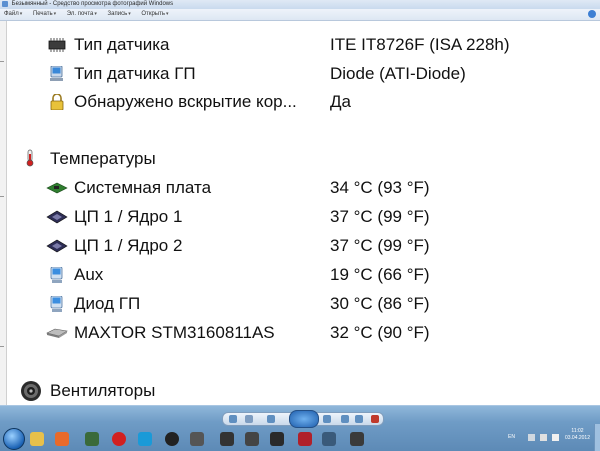 The image size is (600, 451). I want to click on row-value: 30 °C (86 °F), so click(380, 303).